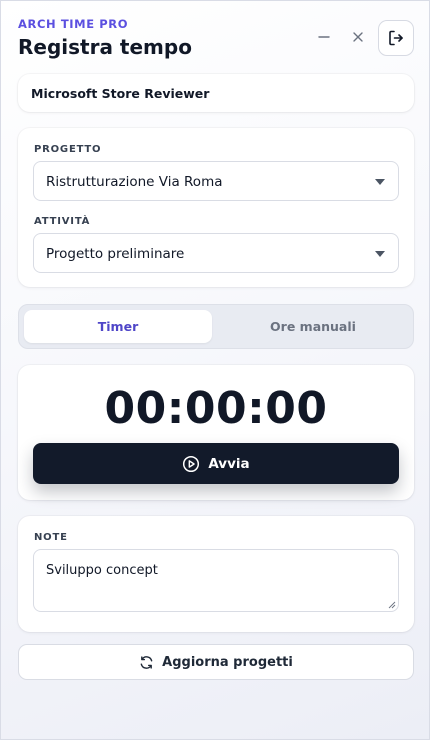 This screenshot has height=740, width=430. Describe the element at coordinates (216, 326) in the screenshot. I see `mode-tabs: Timer Ore manuali` at that location.